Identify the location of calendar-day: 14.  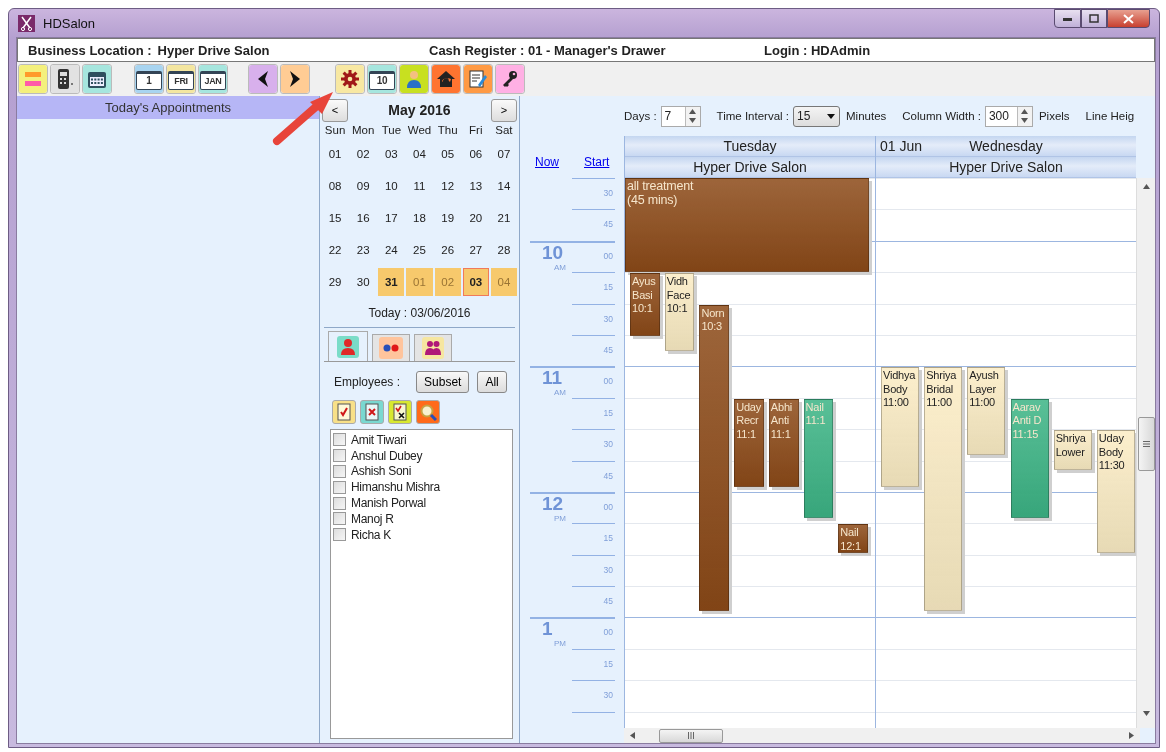
(503, 186).